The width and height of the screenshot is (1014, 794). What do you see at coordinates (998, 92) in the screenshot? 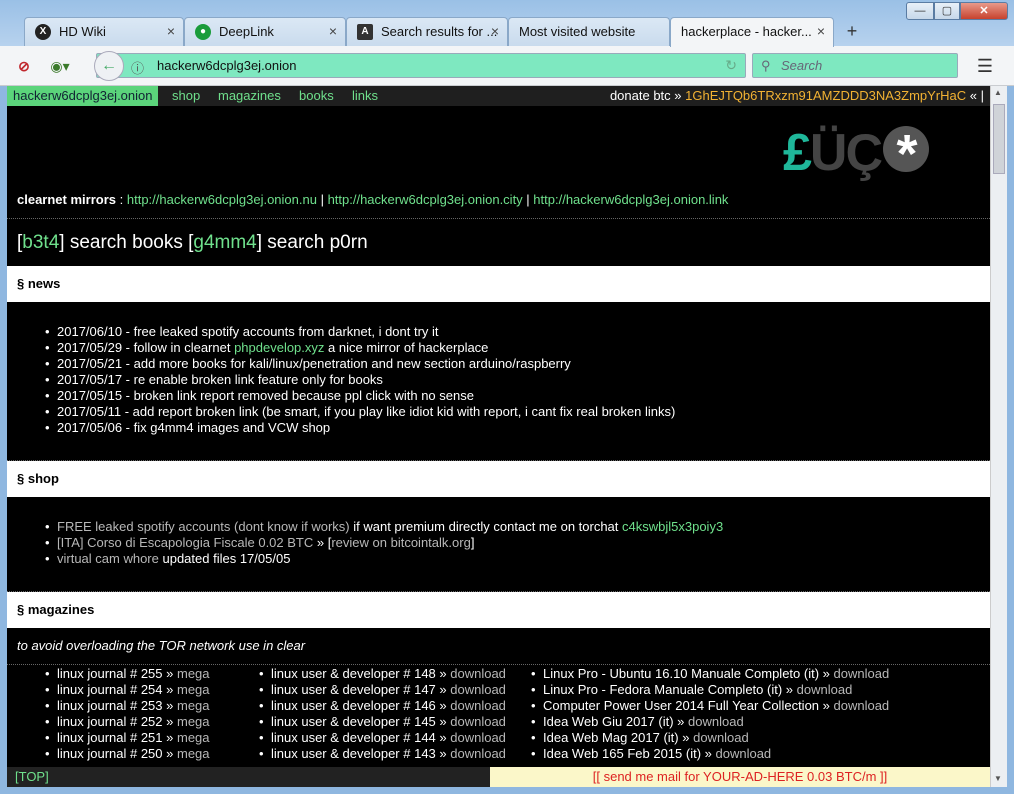
I see `scroll-up-icon: ▲` at bounding box center [998, 92].